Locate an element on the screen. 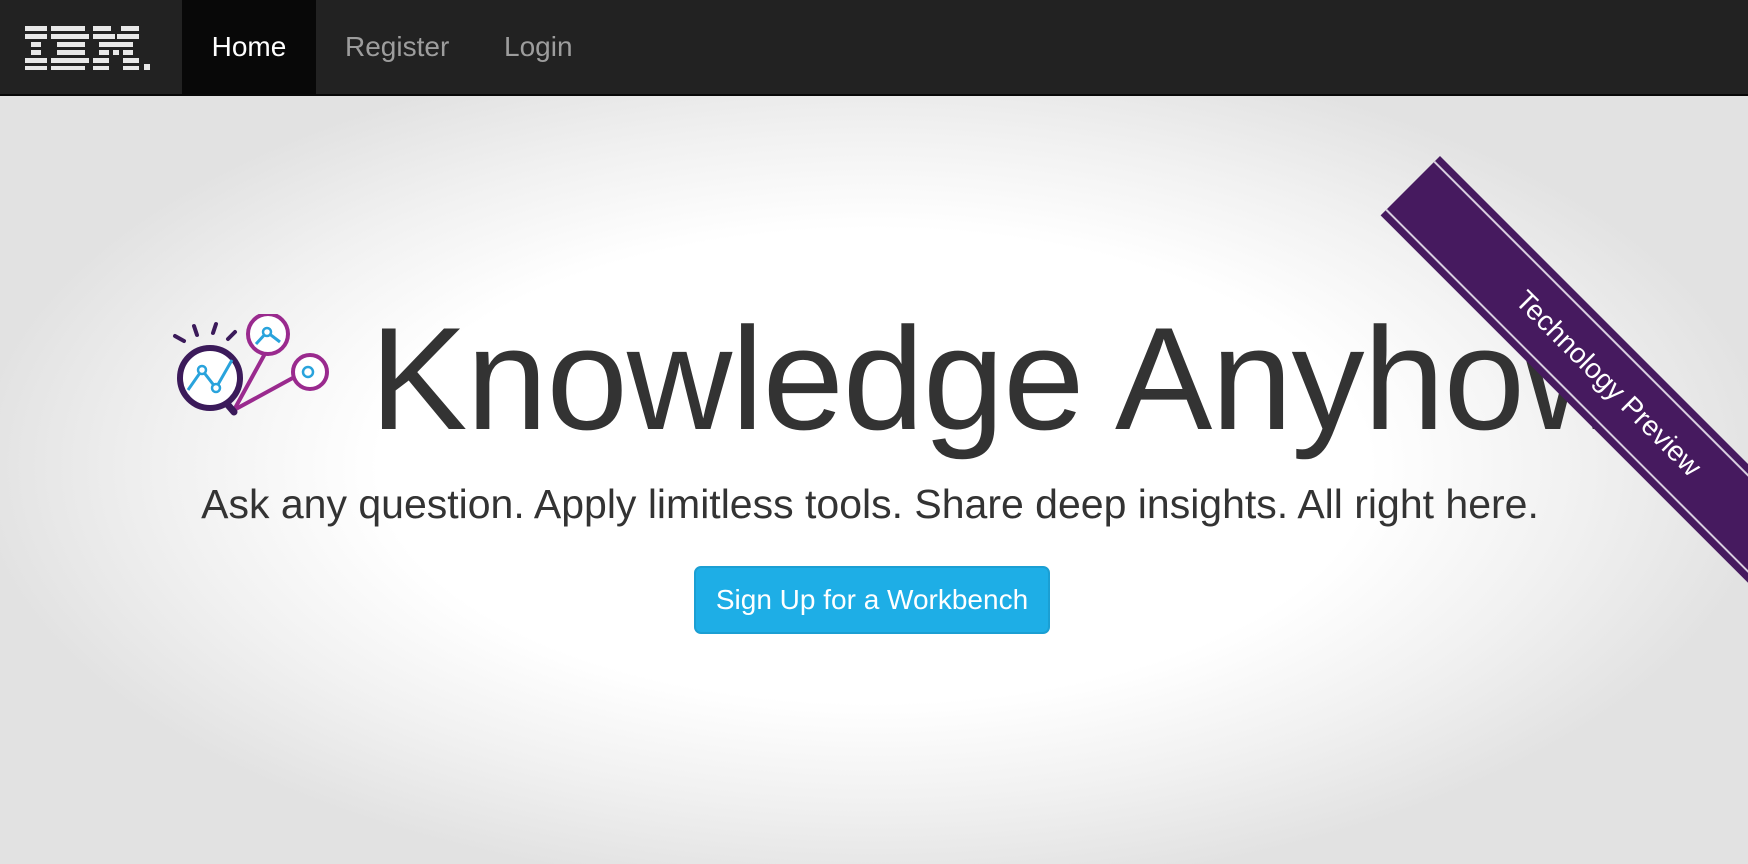 The image size is (1748, 864). ibm-letter-m is located at coordinates (116, 48).